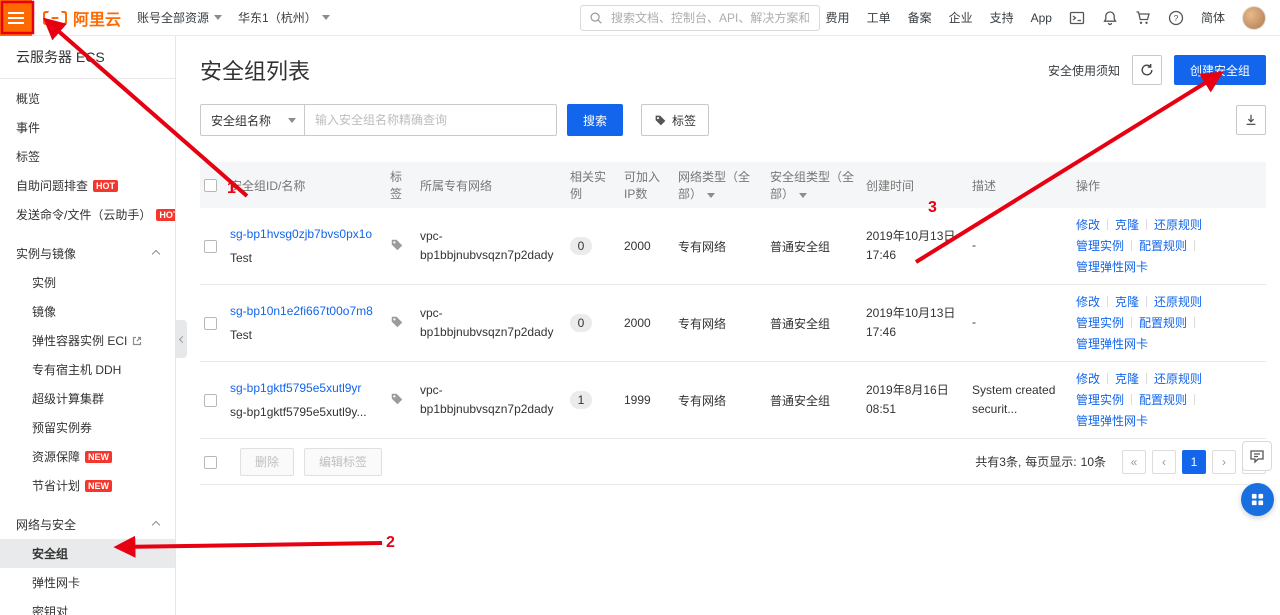  What do you see at coordinates (1164, 461) in the screenshot?
I see `pagination-prev-button: ‹` at bounding box center [1164, 461].